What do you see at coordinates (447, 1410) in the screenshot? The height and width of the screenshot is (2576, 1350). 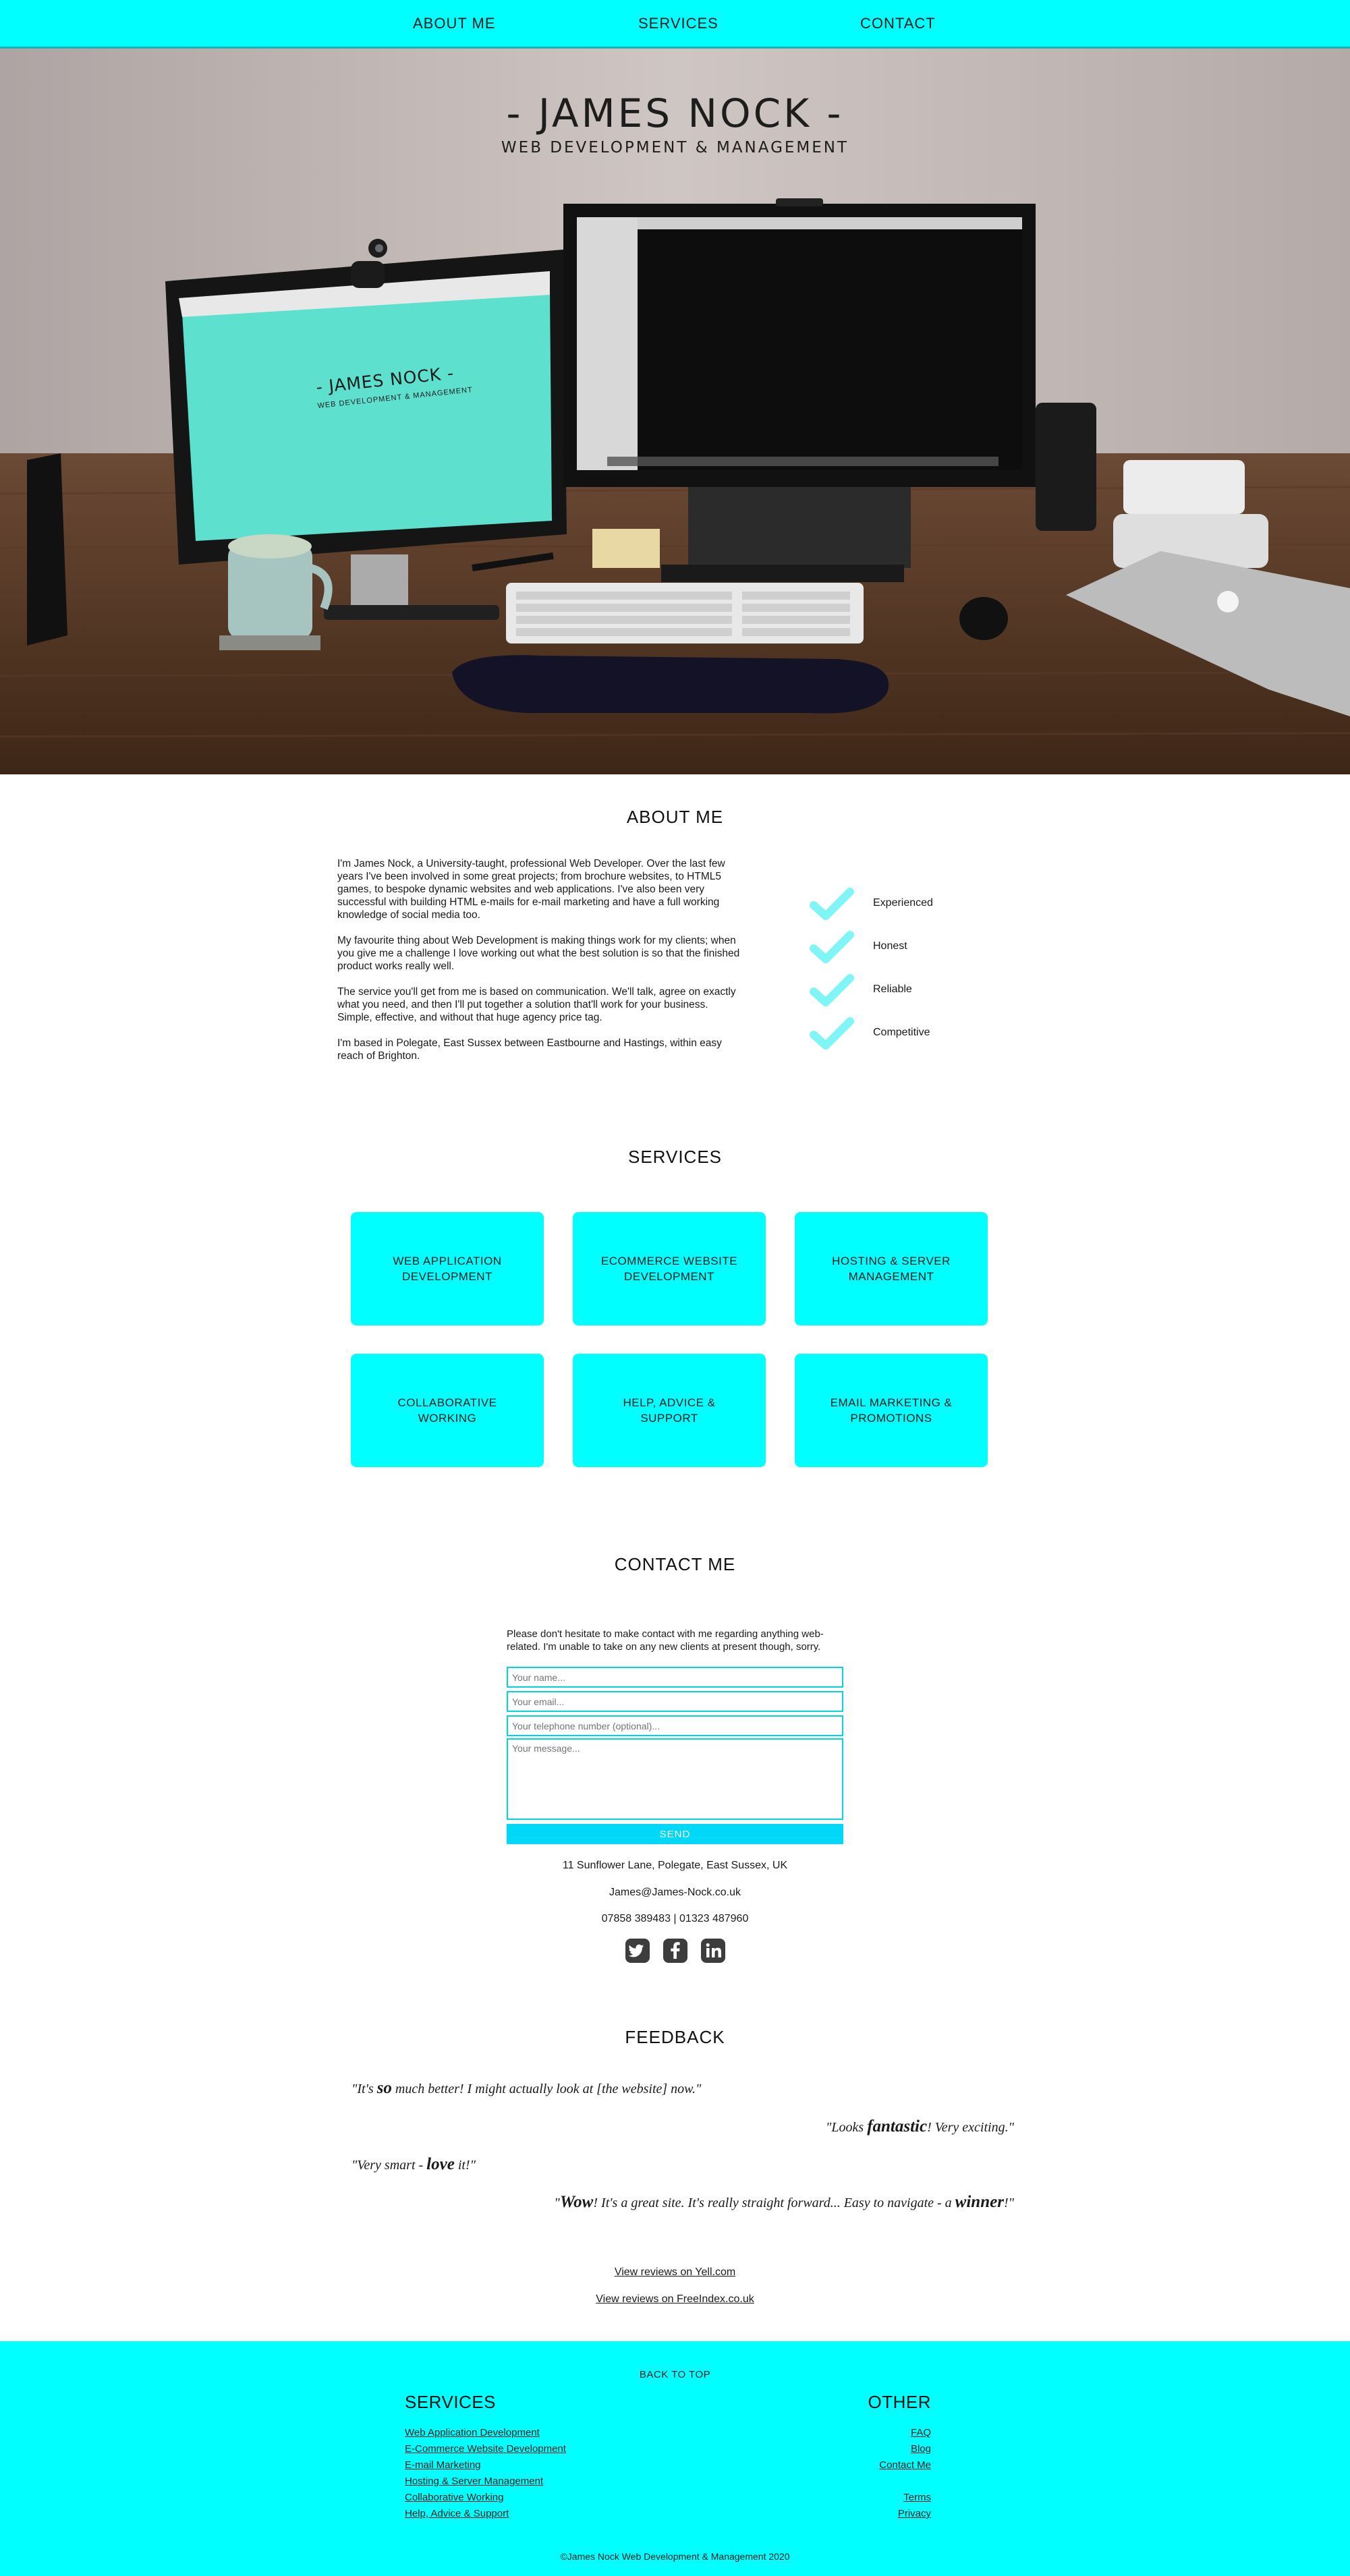 I see `service-card-collaborative: COLLABORATIVE WORKING` at bounding box center [447, 1410].